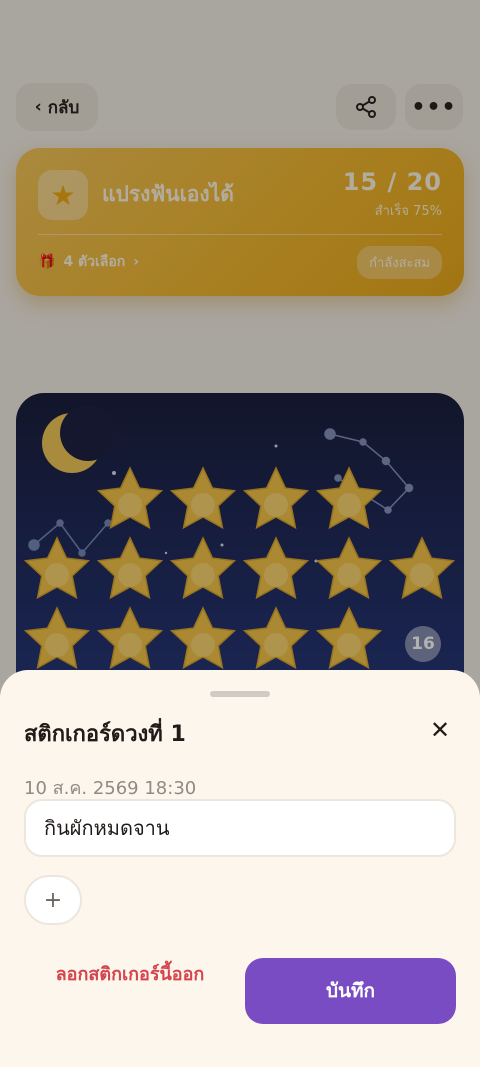 The width and height of the screenshot is (480, 1067). I want to click on add-photo-button: +, so click(53, 900).